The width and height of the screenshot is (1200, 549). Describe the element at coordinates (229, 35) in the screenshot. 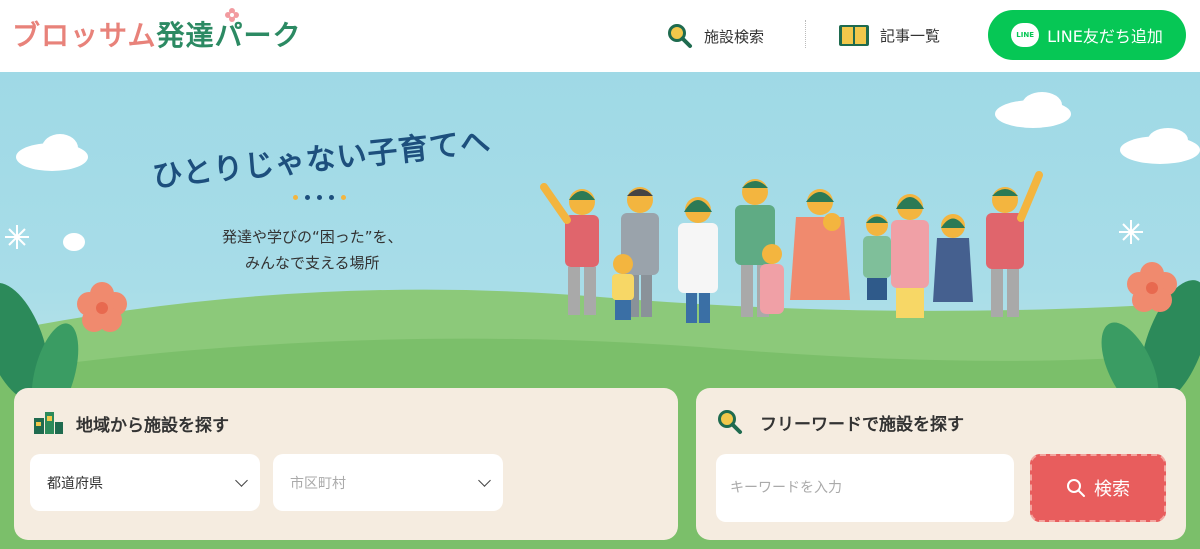

I see `logo-text-part2: 発達パーク` at that location.